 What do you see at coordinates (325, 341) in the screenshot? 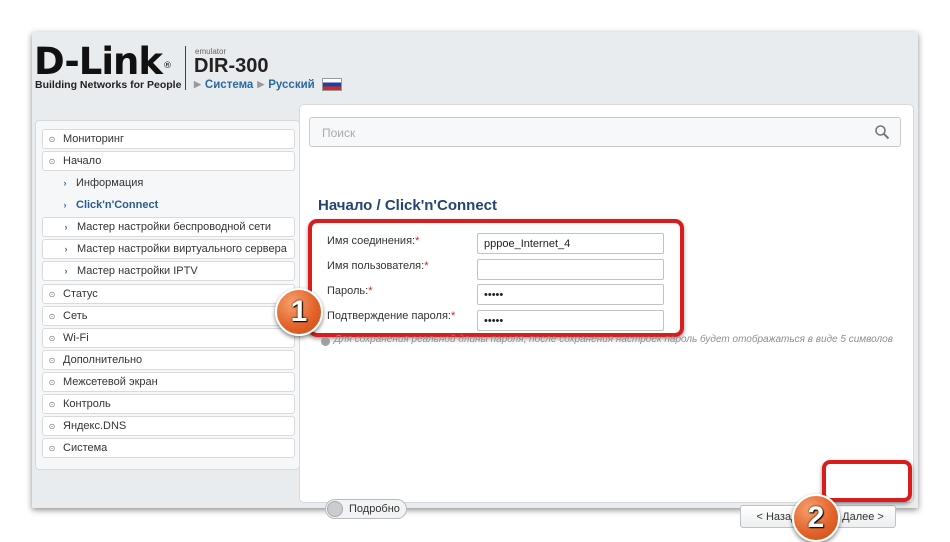
I see `info-icon` at bounding box center [325, 341].